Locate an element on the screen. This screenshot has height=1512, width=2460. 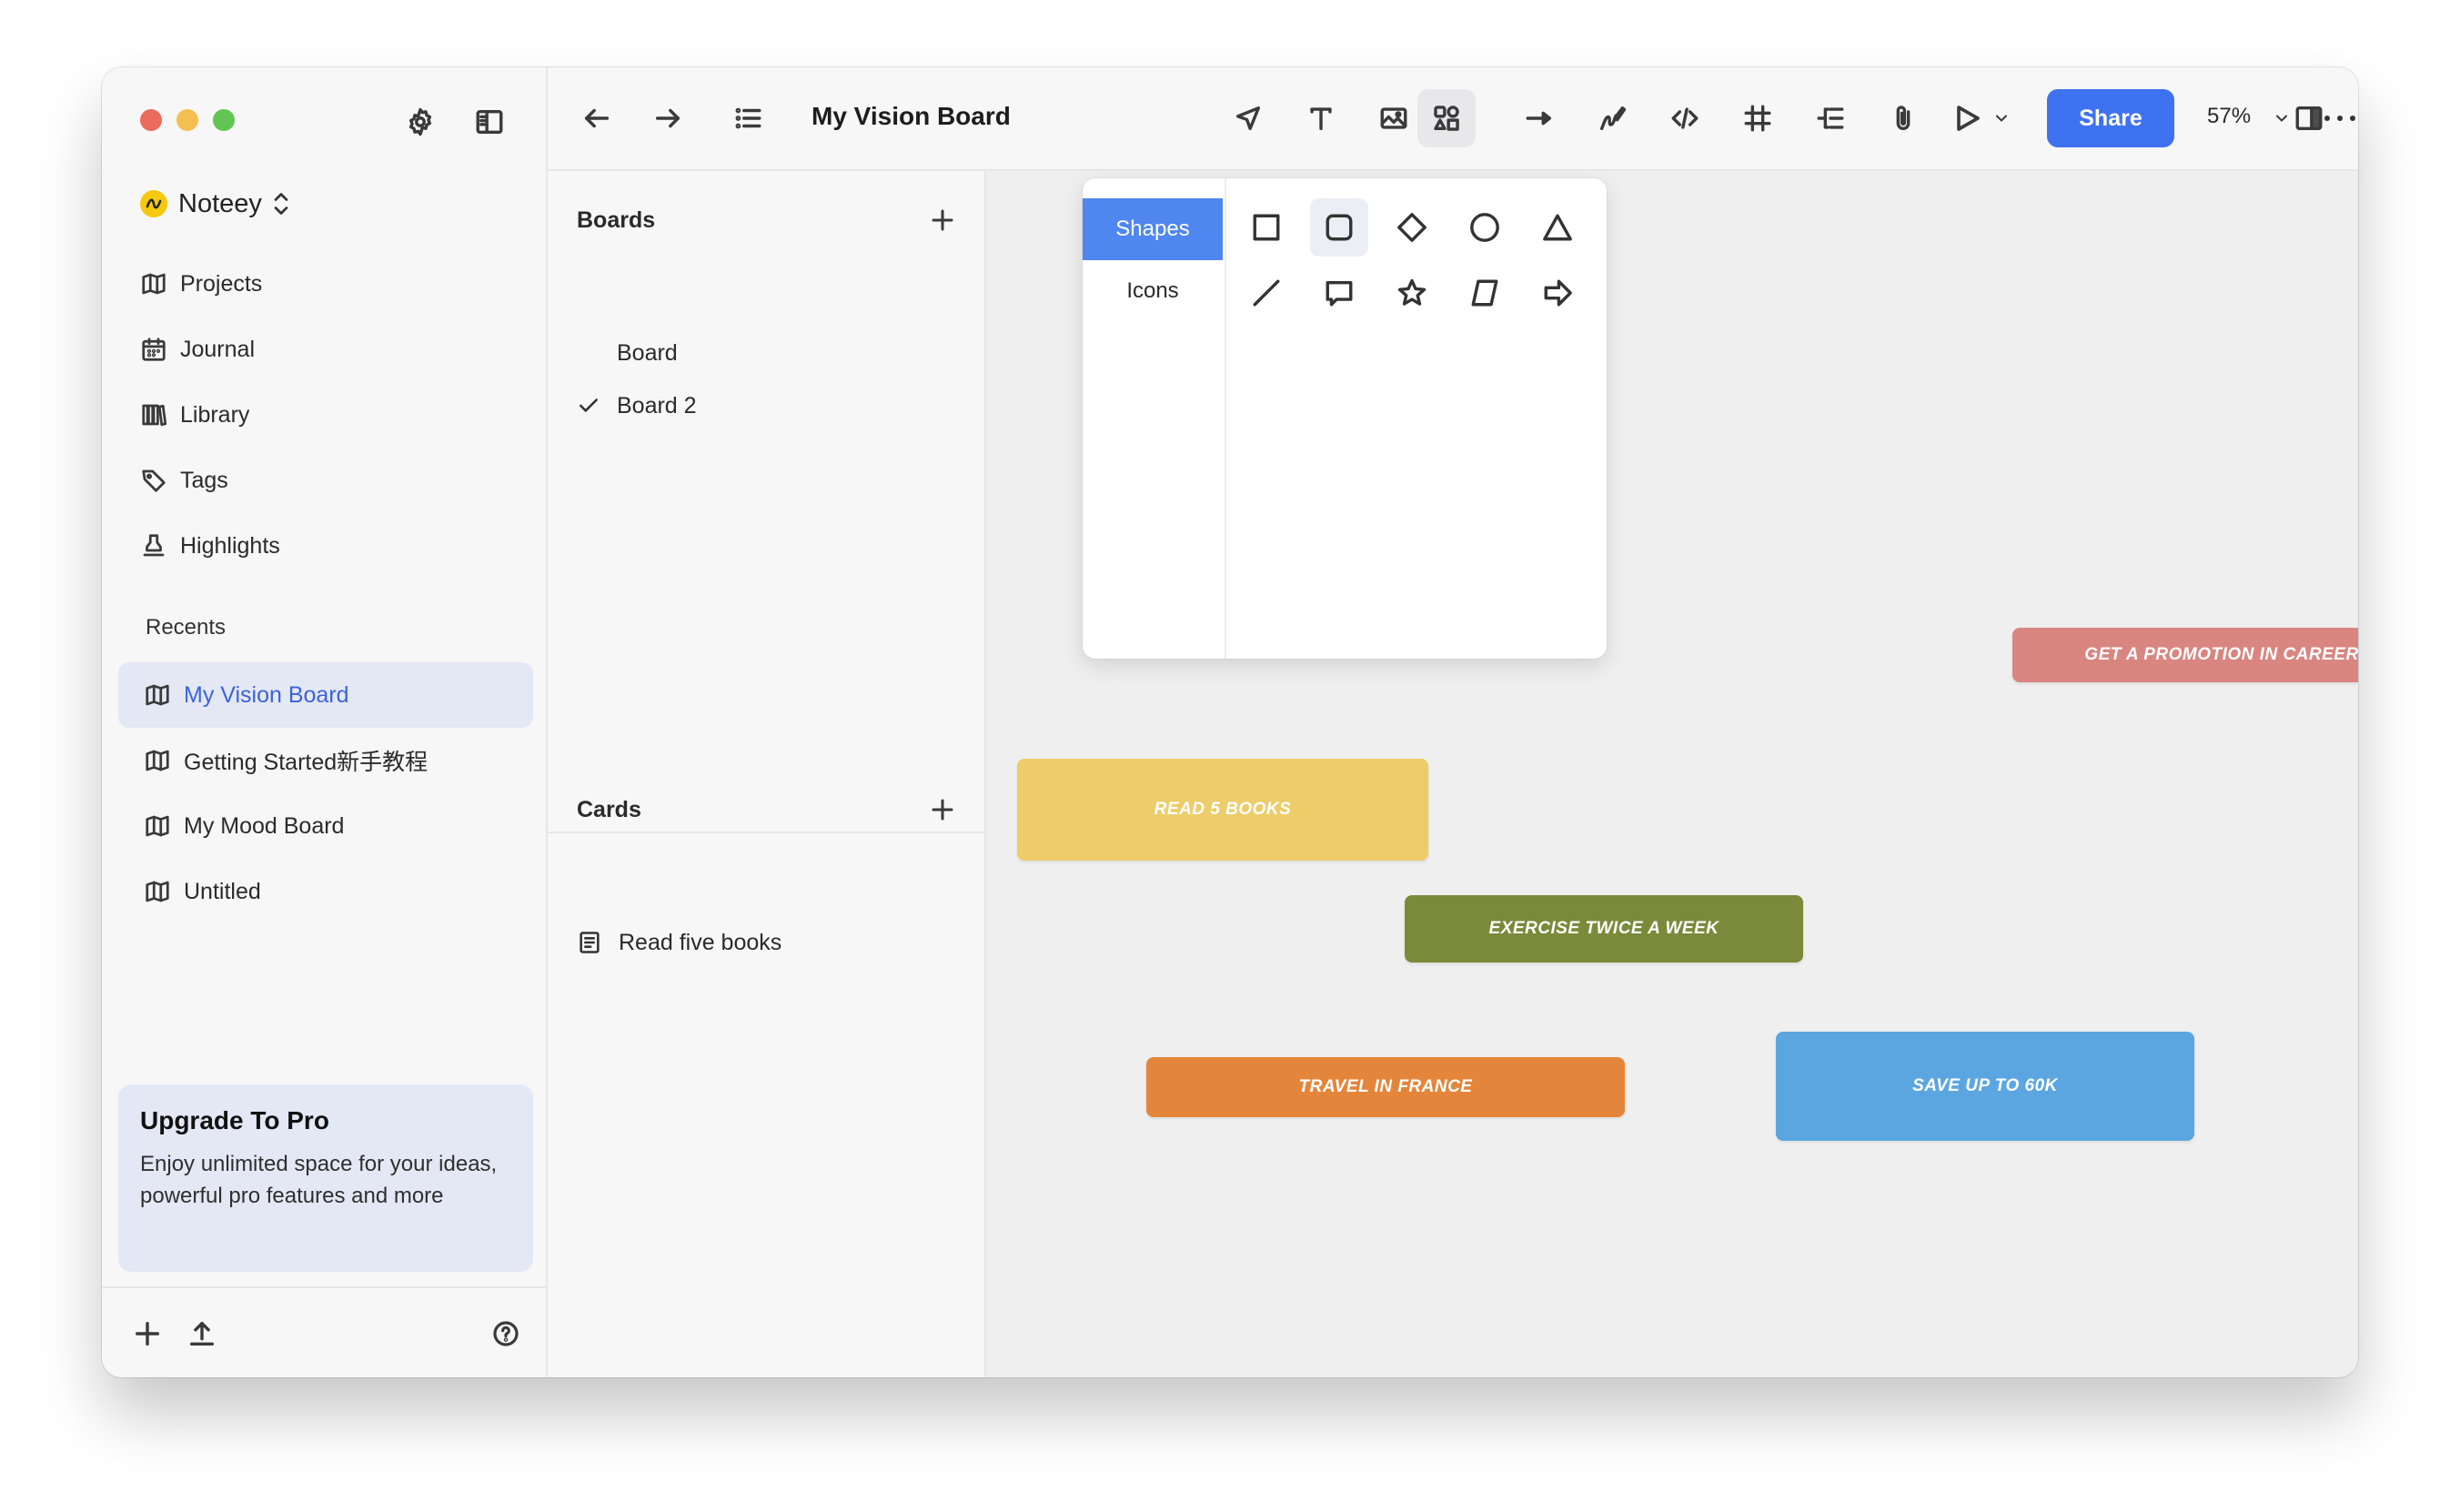
vision-card-text: TRAVEL IN FRANCE is located at coordinates (1385, 1087).